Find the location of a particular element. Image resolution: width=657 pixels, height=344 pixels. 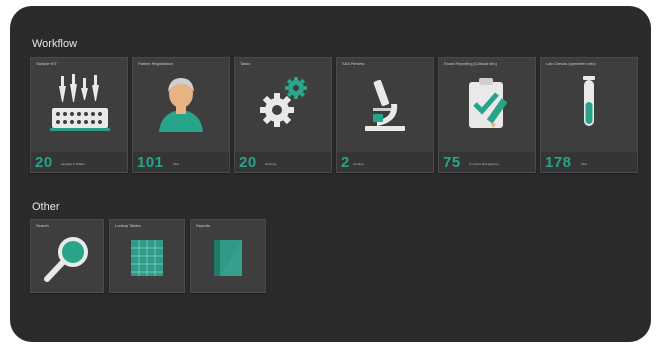

card-footer: 75 to review and approve is located at coordinates (487, 162).